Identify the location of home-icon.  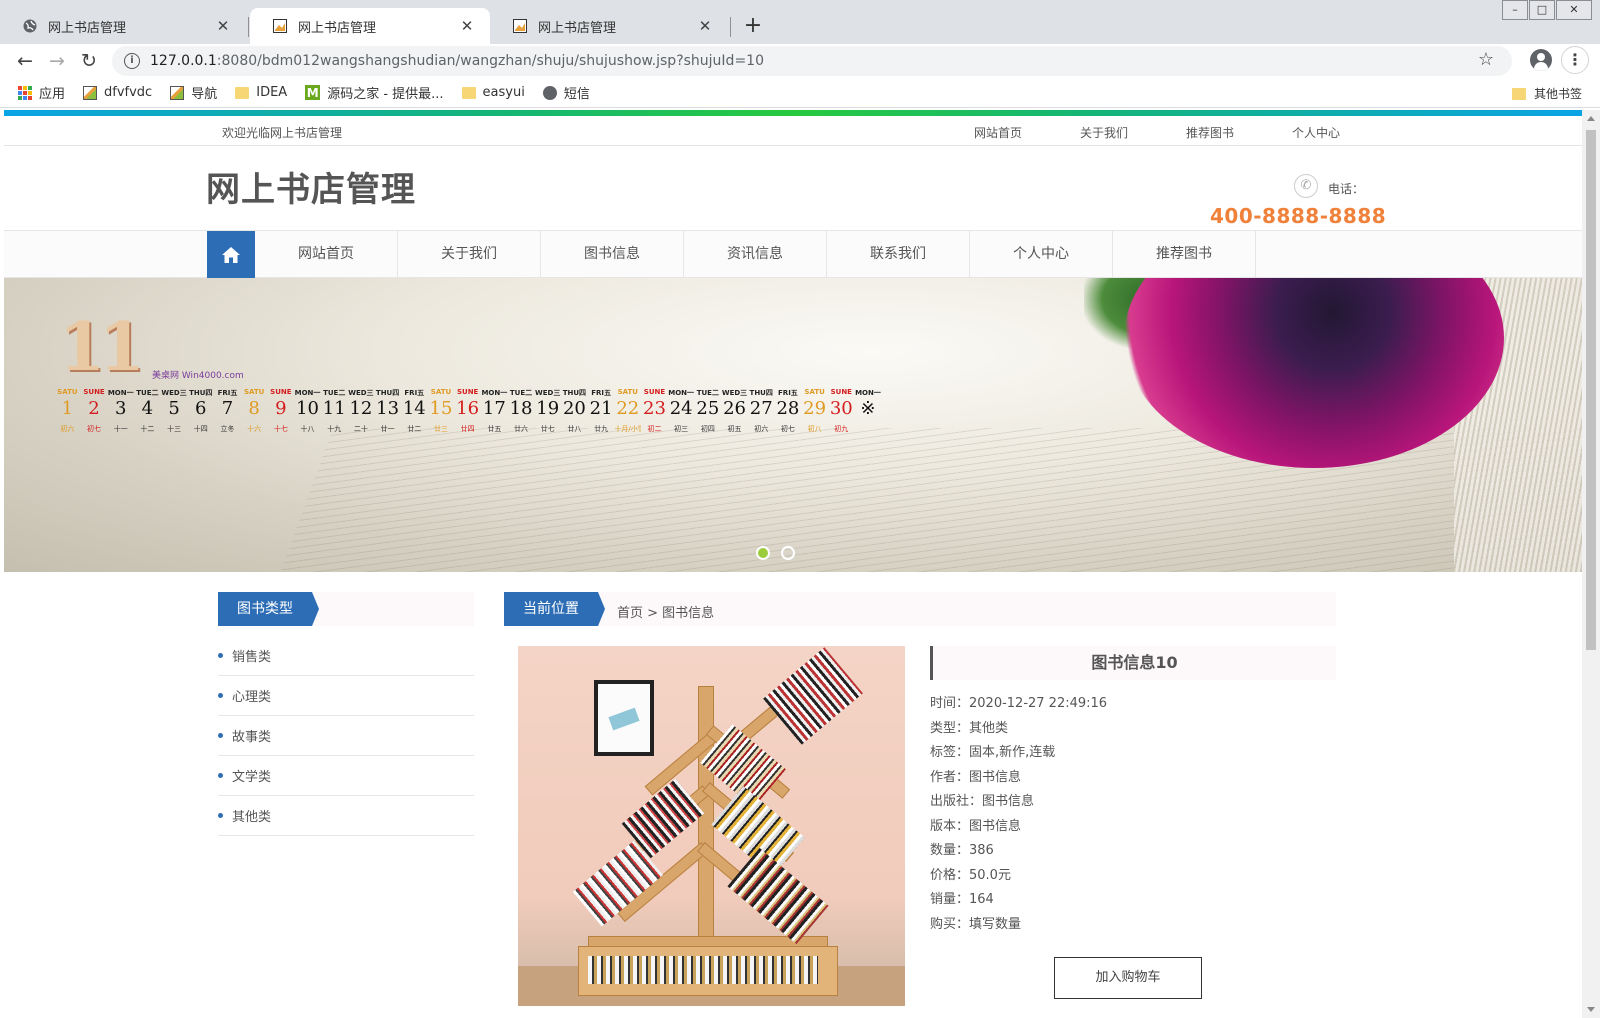
(231, 254).